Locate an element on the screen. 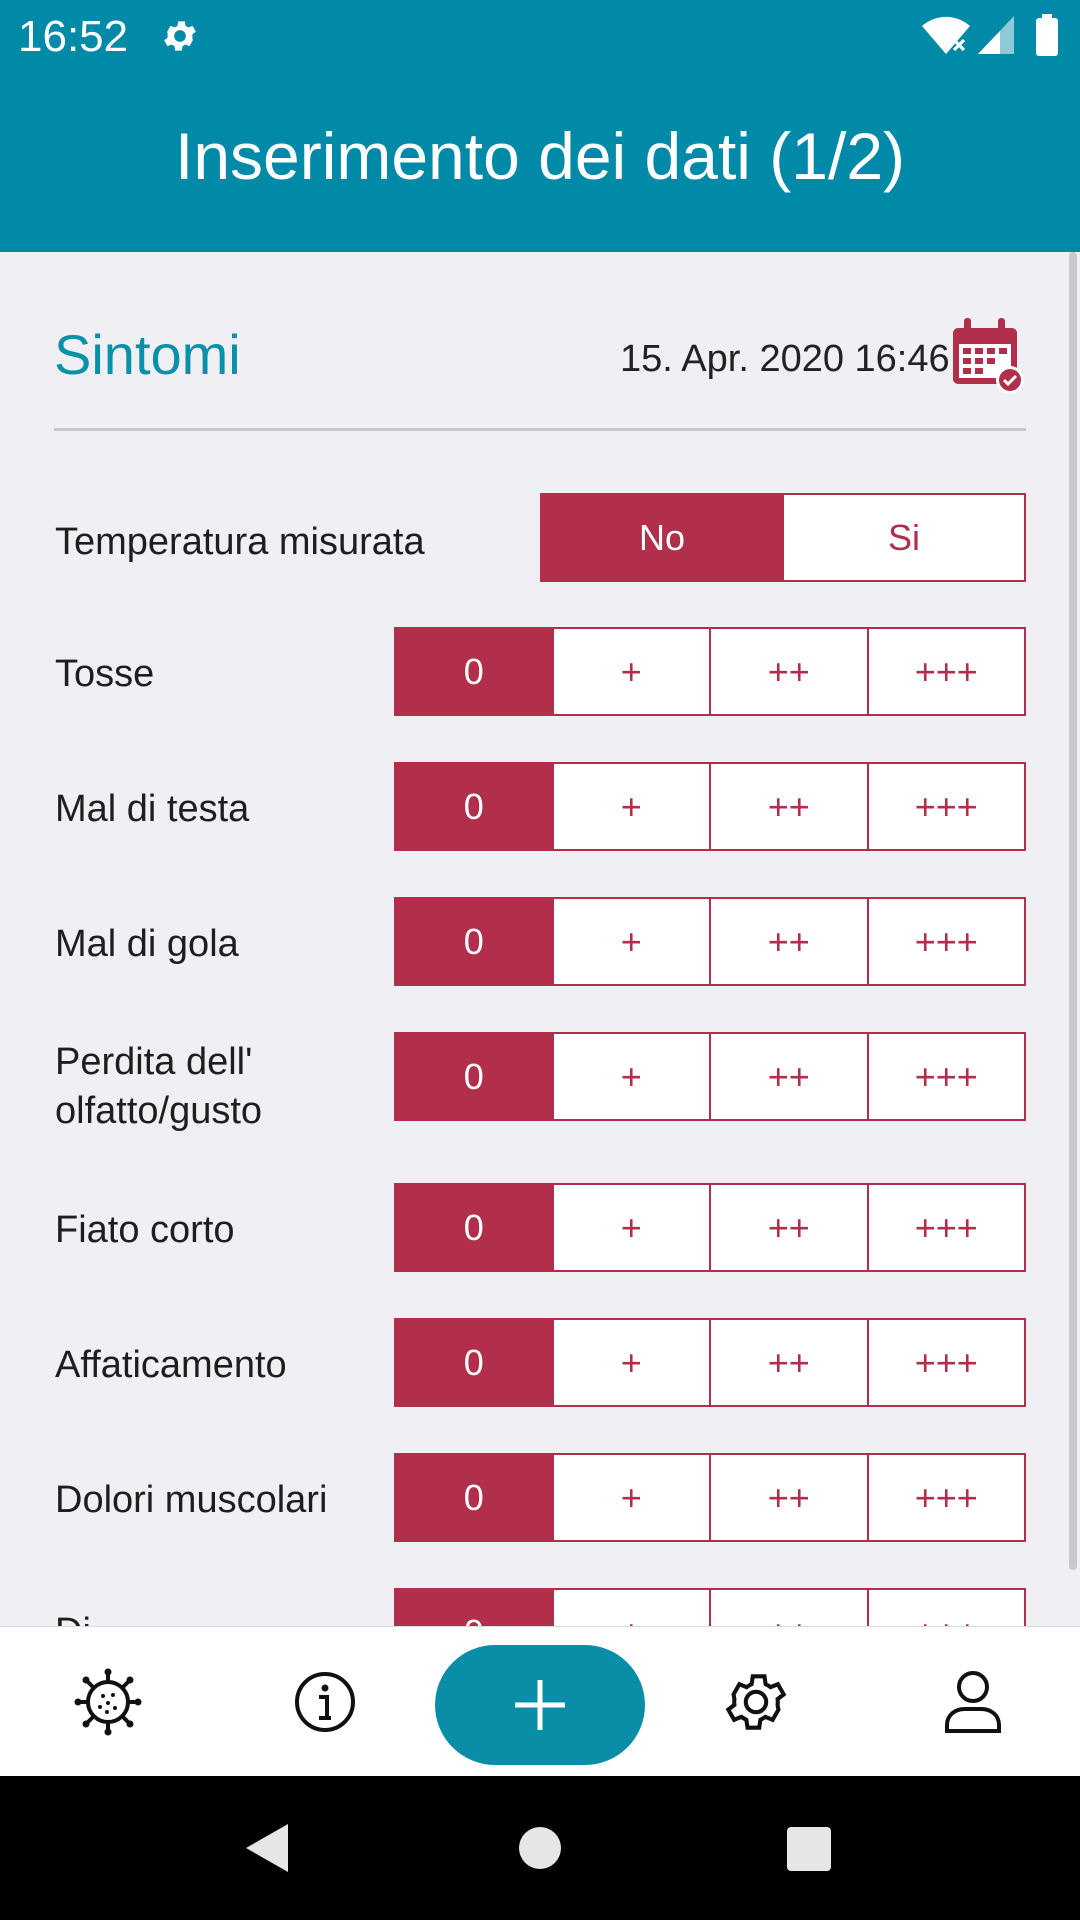 The width and height of the screenshot is (1080, 1920). bottom-nav is located at coordinates (540, 1701).